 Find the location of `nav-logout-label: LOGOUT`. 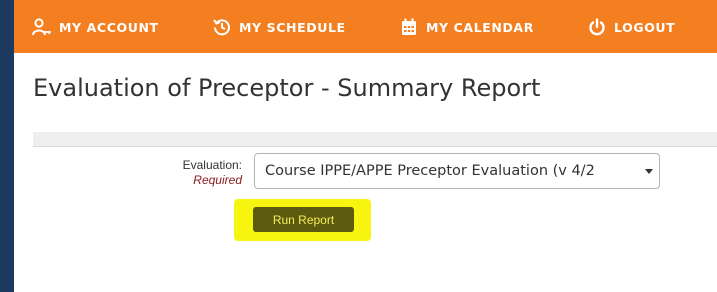

nav-logout-label: LOGOUT is located at coordinates (645, 27).